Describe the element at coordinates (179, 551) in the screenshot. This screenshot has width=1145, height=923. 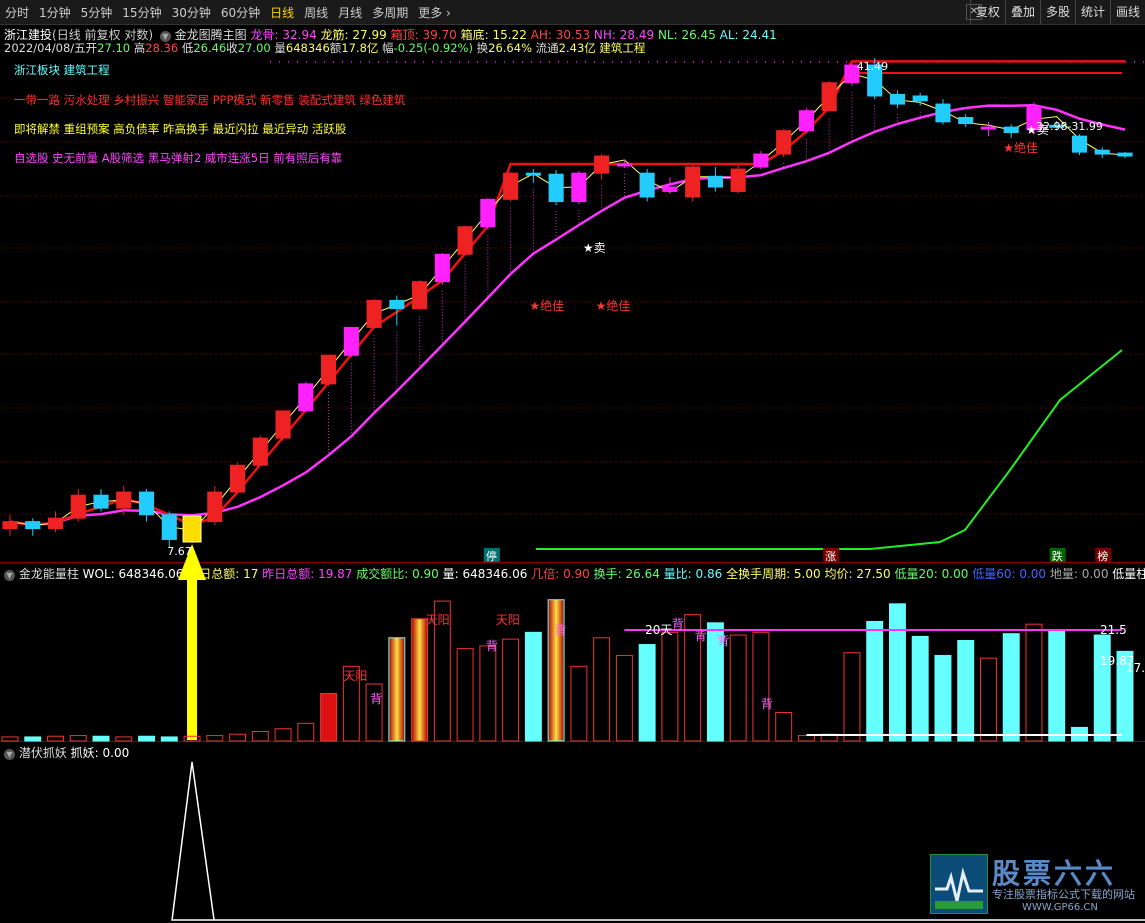
I see `low-price-label: 7.67` at that location.